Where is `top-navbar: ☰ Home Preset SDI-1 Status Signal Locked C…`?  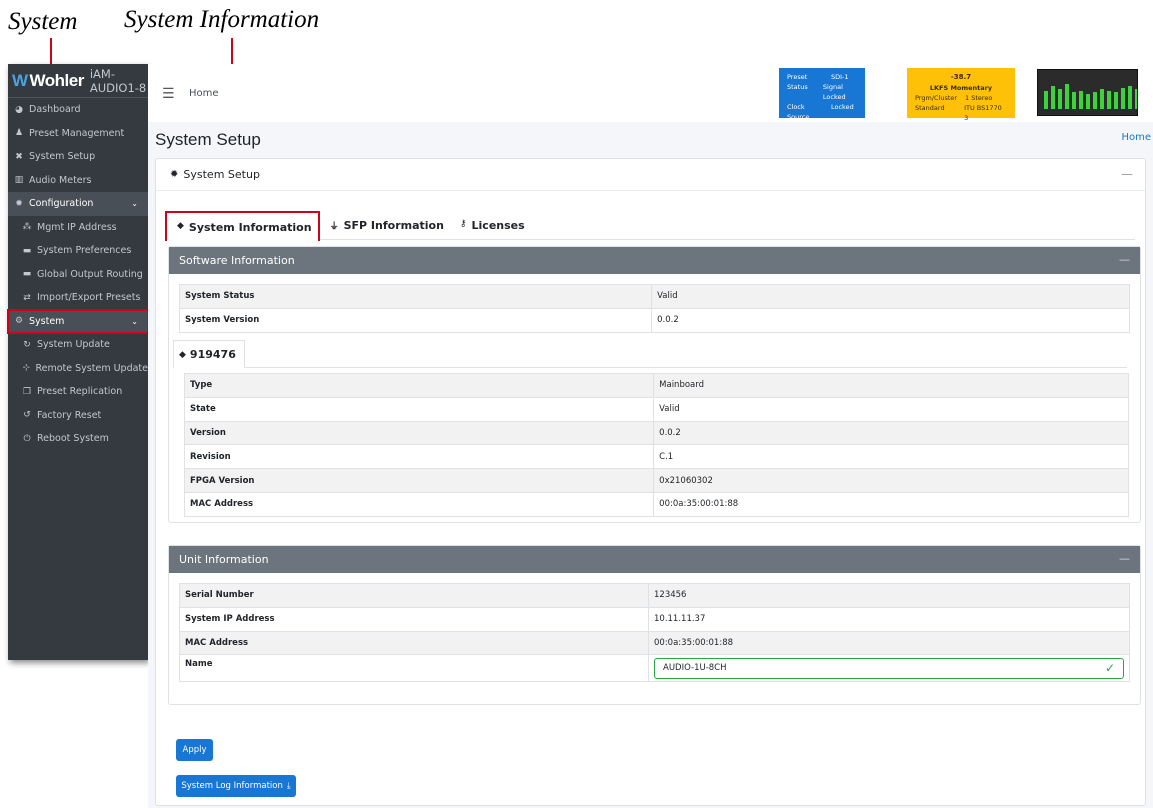 top-navbar: ☰ Home Preset SDI-1 Status Signal Locked C… is located at coordinates (650, 93).